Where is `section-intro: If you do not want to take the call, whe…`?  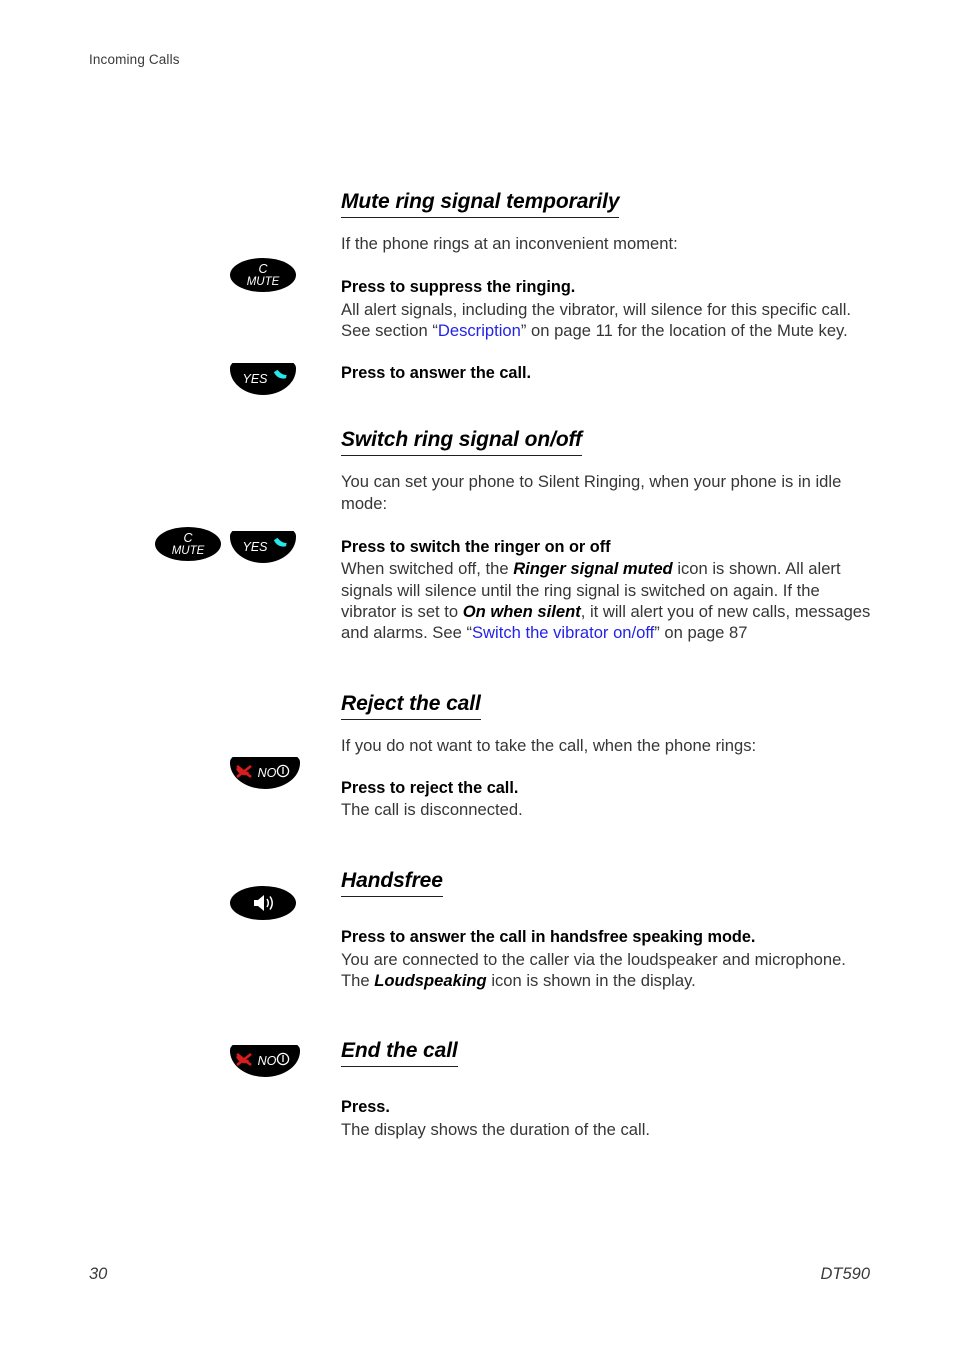 section-intro: If you do not want to take the call, whe… is located at coordinates (549, 745).